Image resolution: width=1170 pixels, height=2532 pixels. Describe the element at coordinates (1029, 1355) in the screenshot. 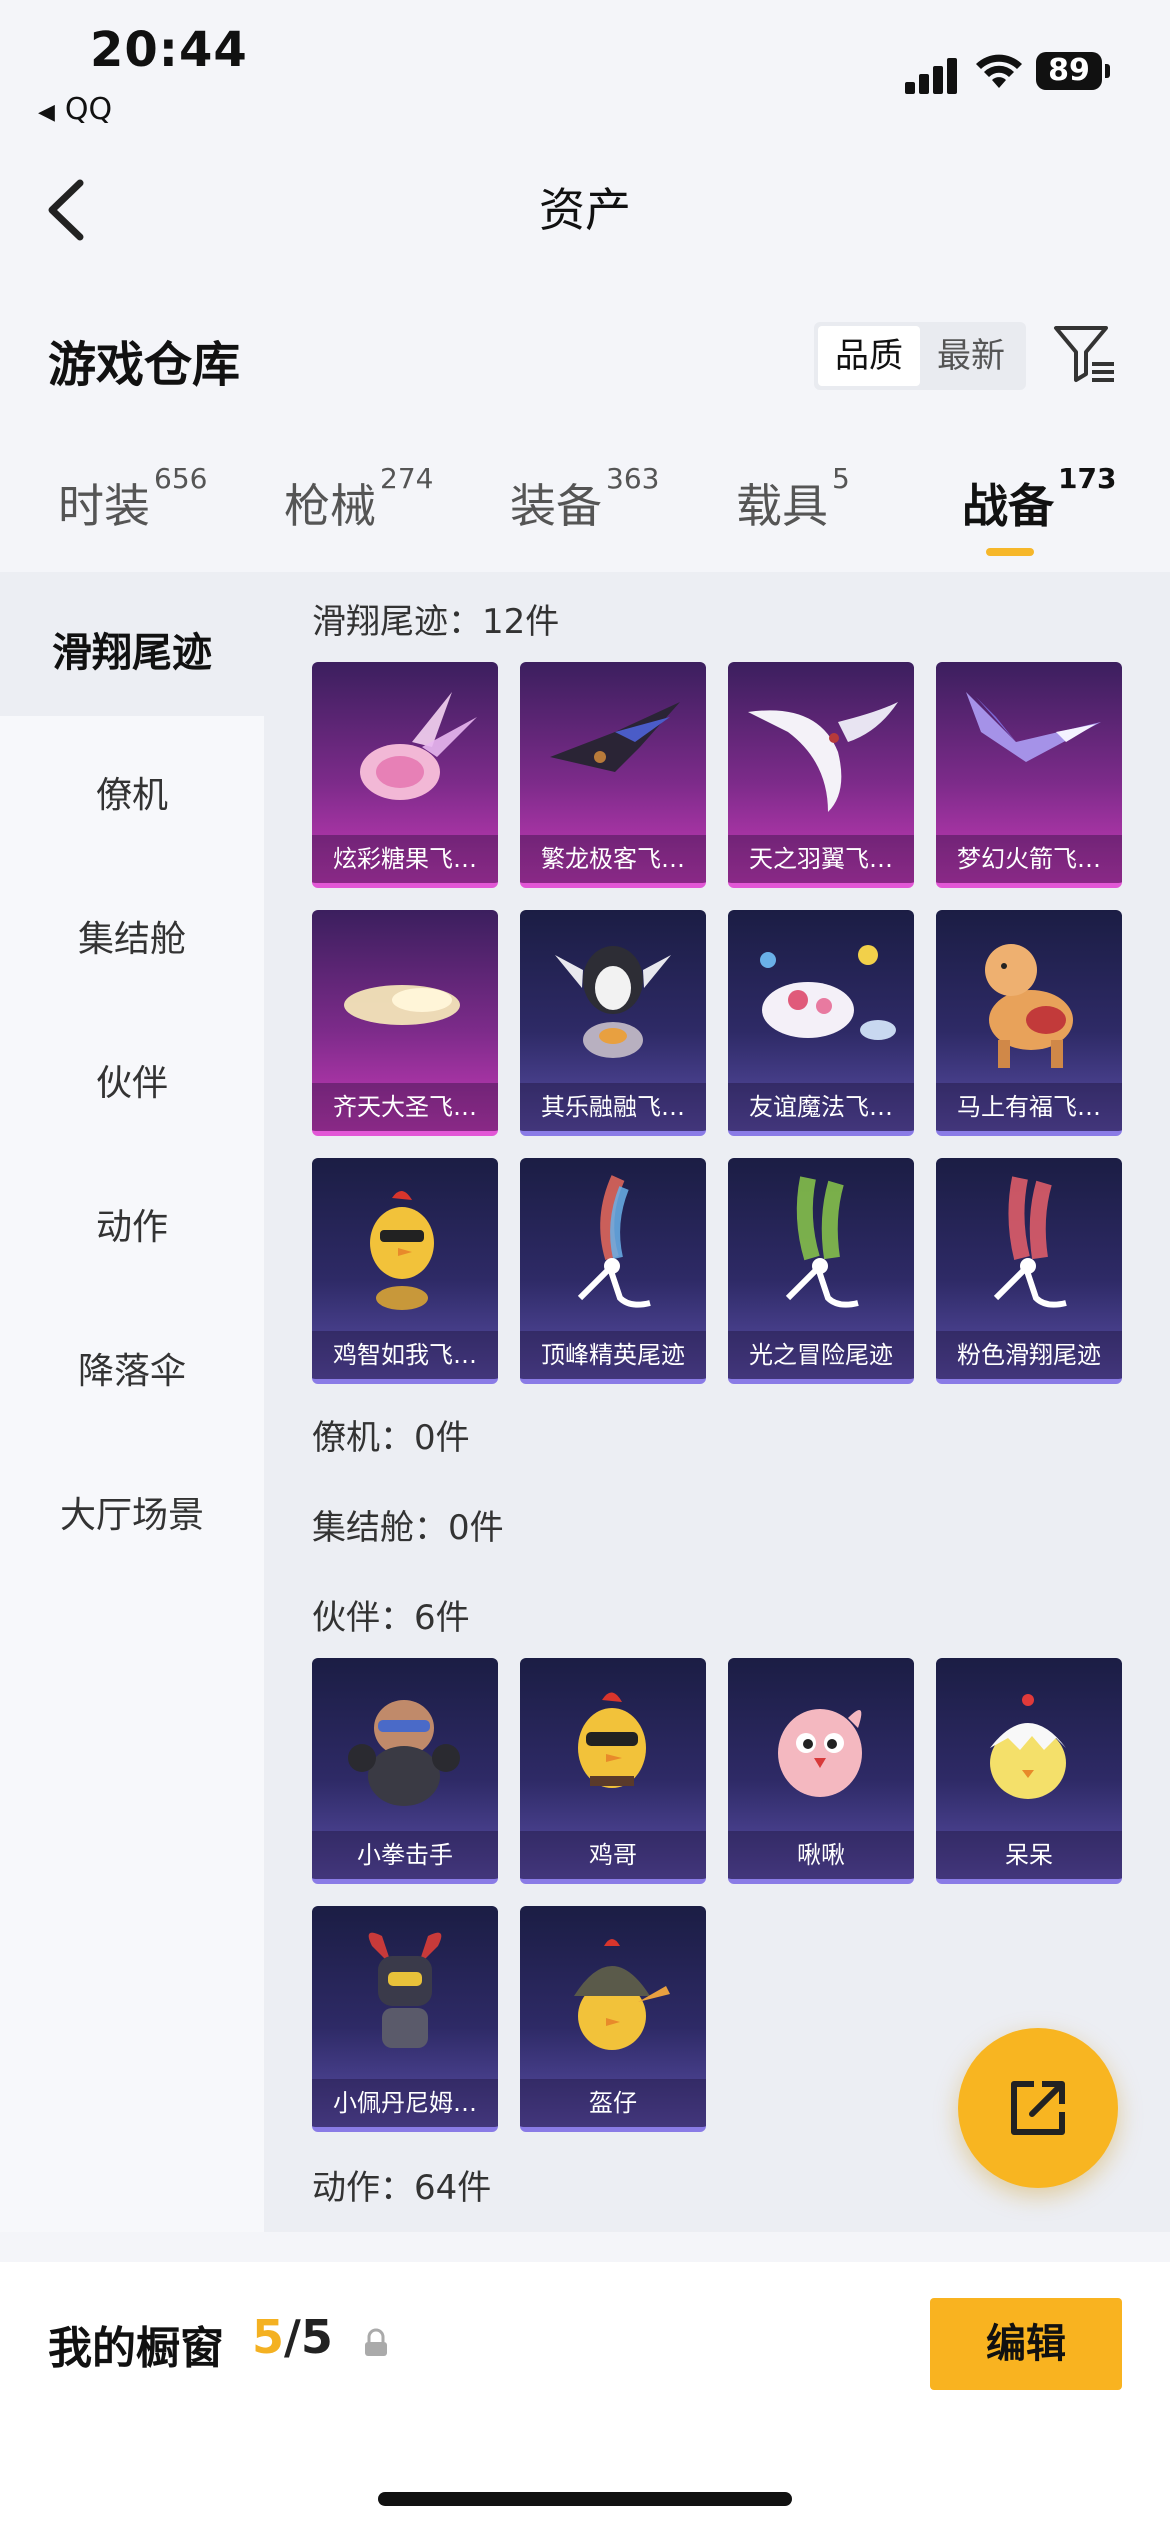

I see `item-name: 粉色滑翔尾迹` at that location.